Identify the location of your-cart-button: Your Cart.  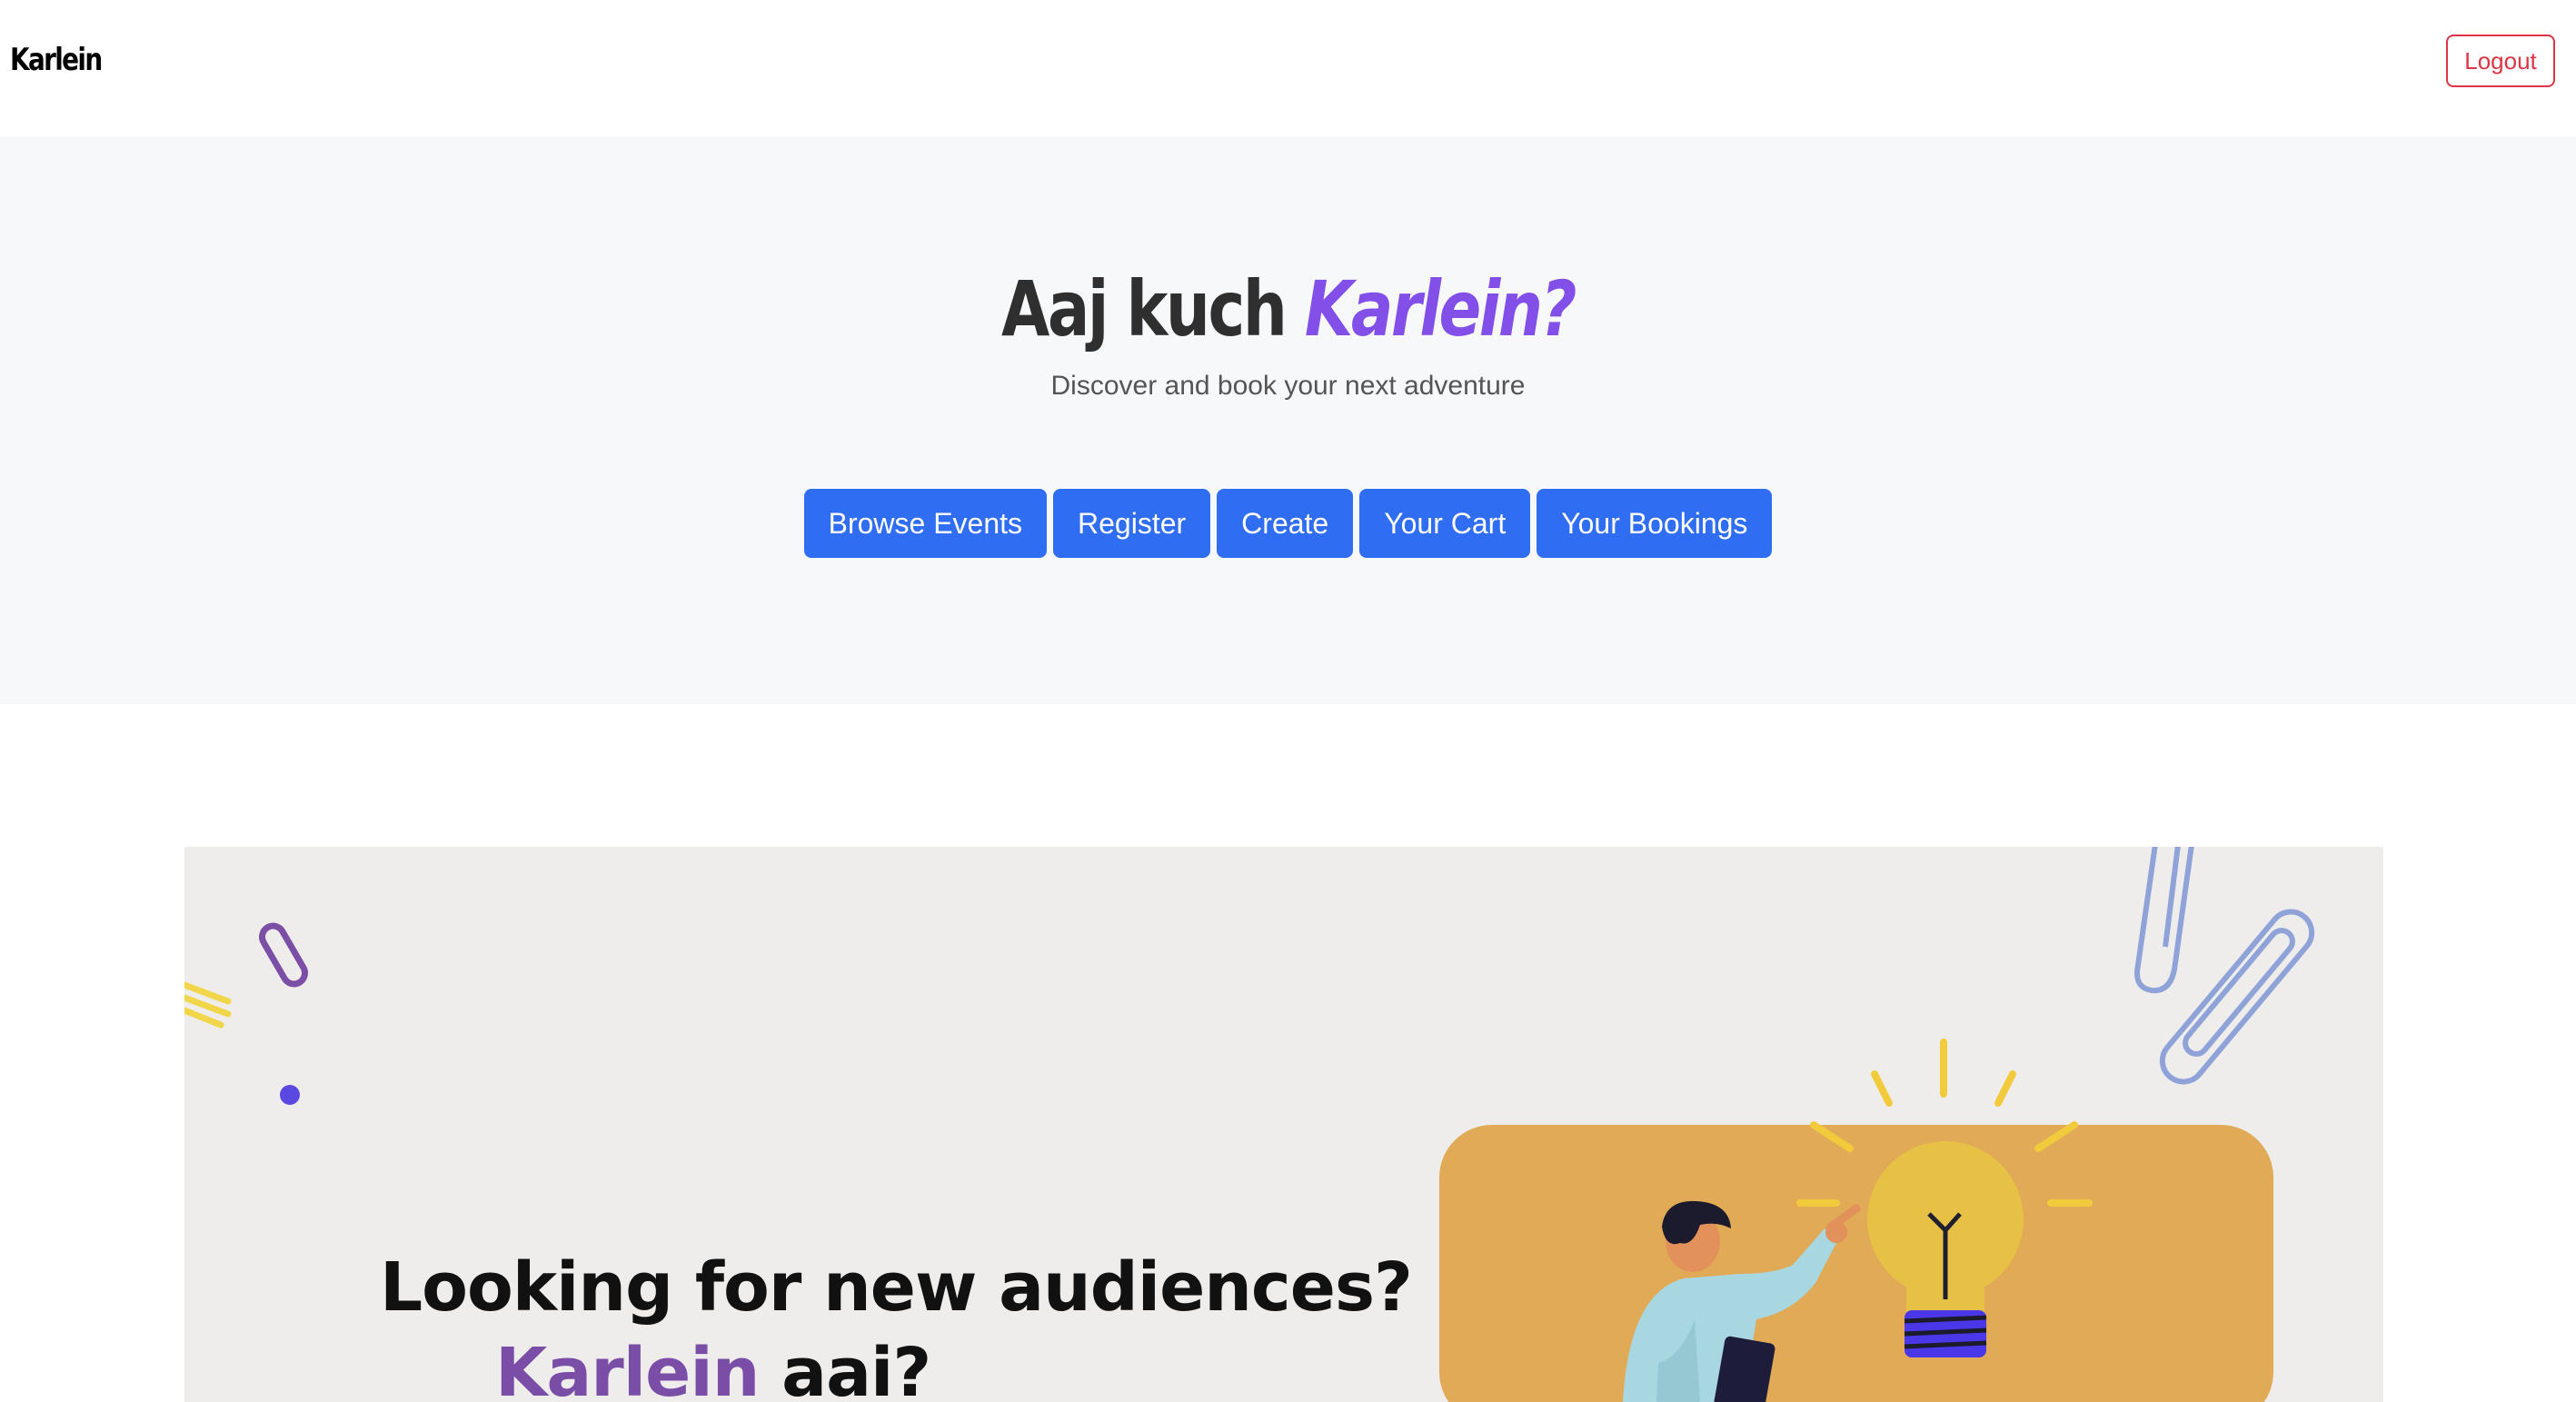
(1445, 523).